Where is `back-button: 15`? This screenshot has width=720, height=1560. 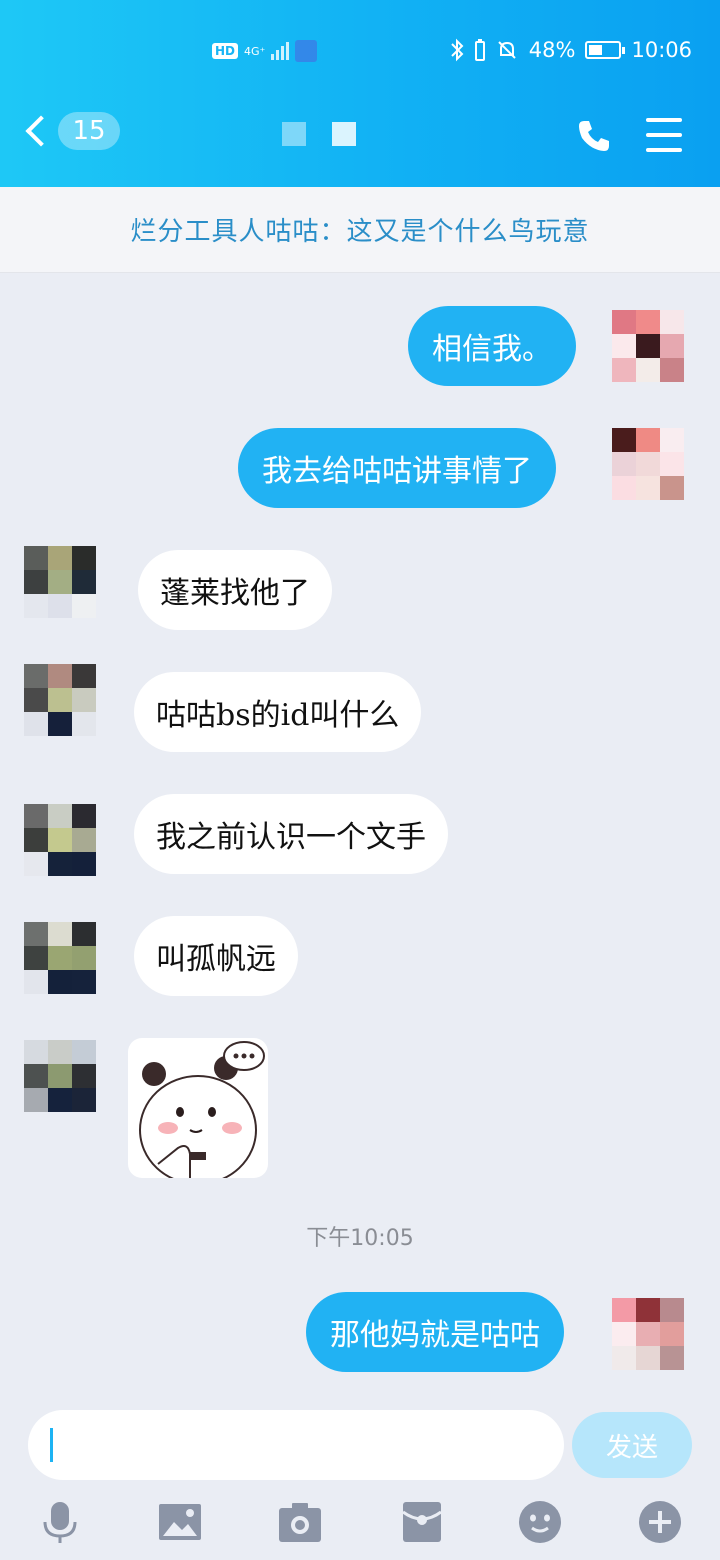 back-button: 15 is located at coordinates (72, 131).